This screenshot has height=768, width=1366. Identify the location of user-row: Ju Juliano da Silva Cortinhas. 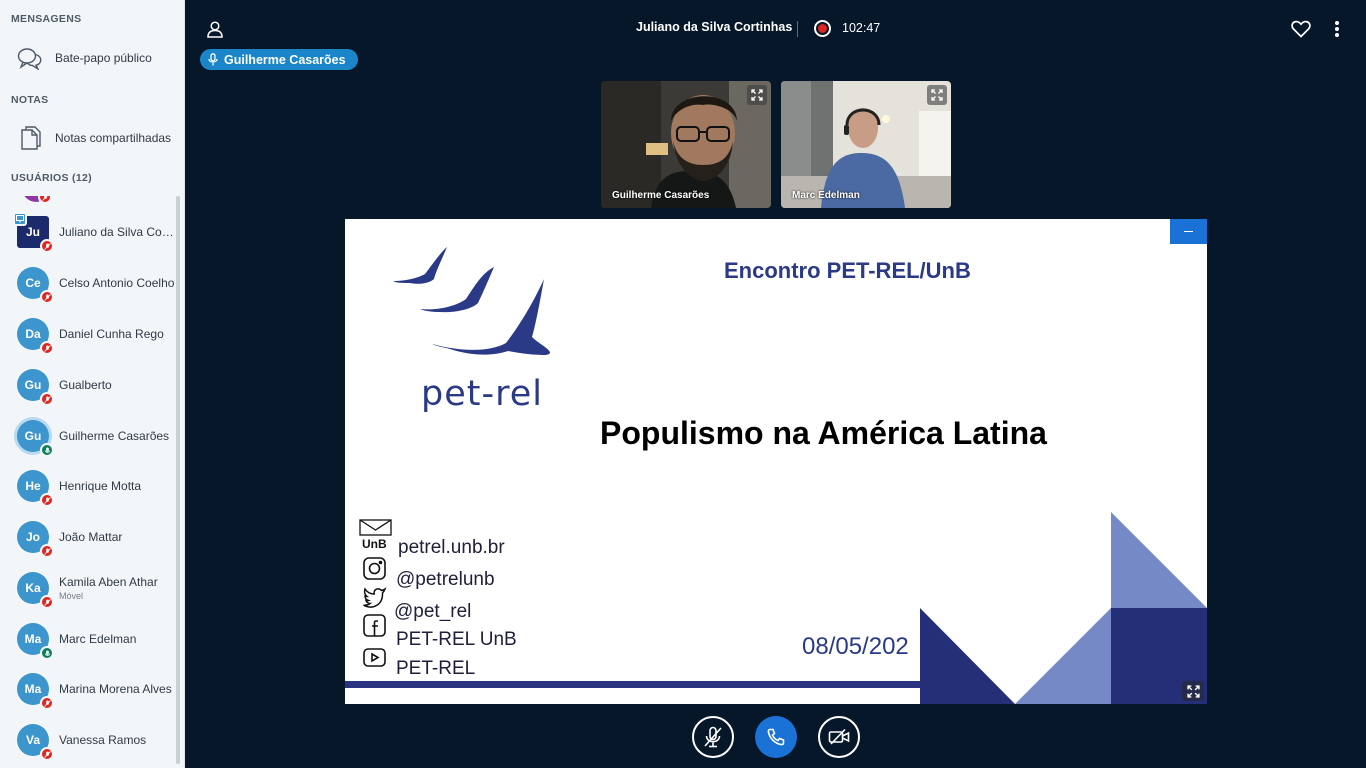
(89, 232).